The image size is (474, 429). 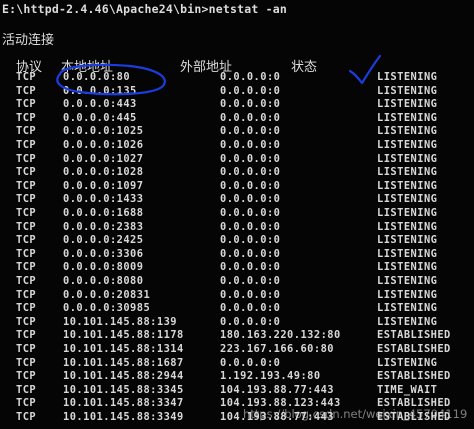 I want to click on local-address-cell: 0.0.0.0:2383, so click(x=103, y=226).